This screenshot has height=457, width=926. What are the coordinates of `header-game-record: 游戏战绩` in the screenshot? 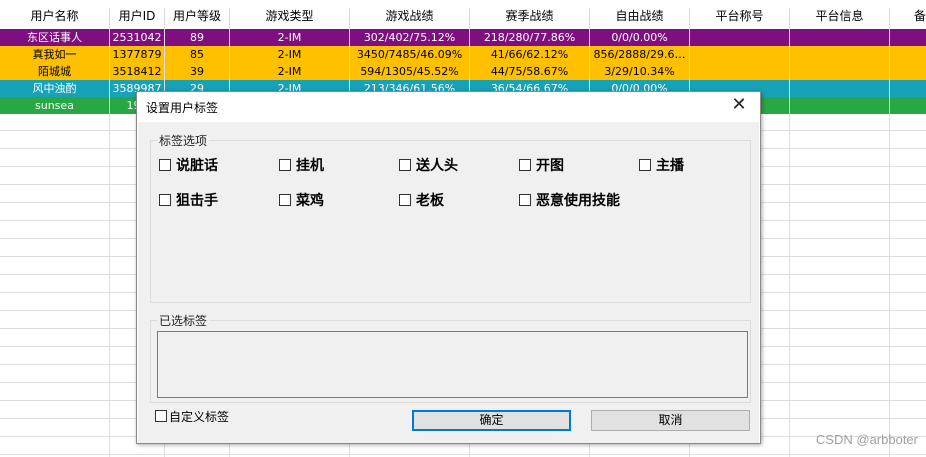 It's located at (410, 16).